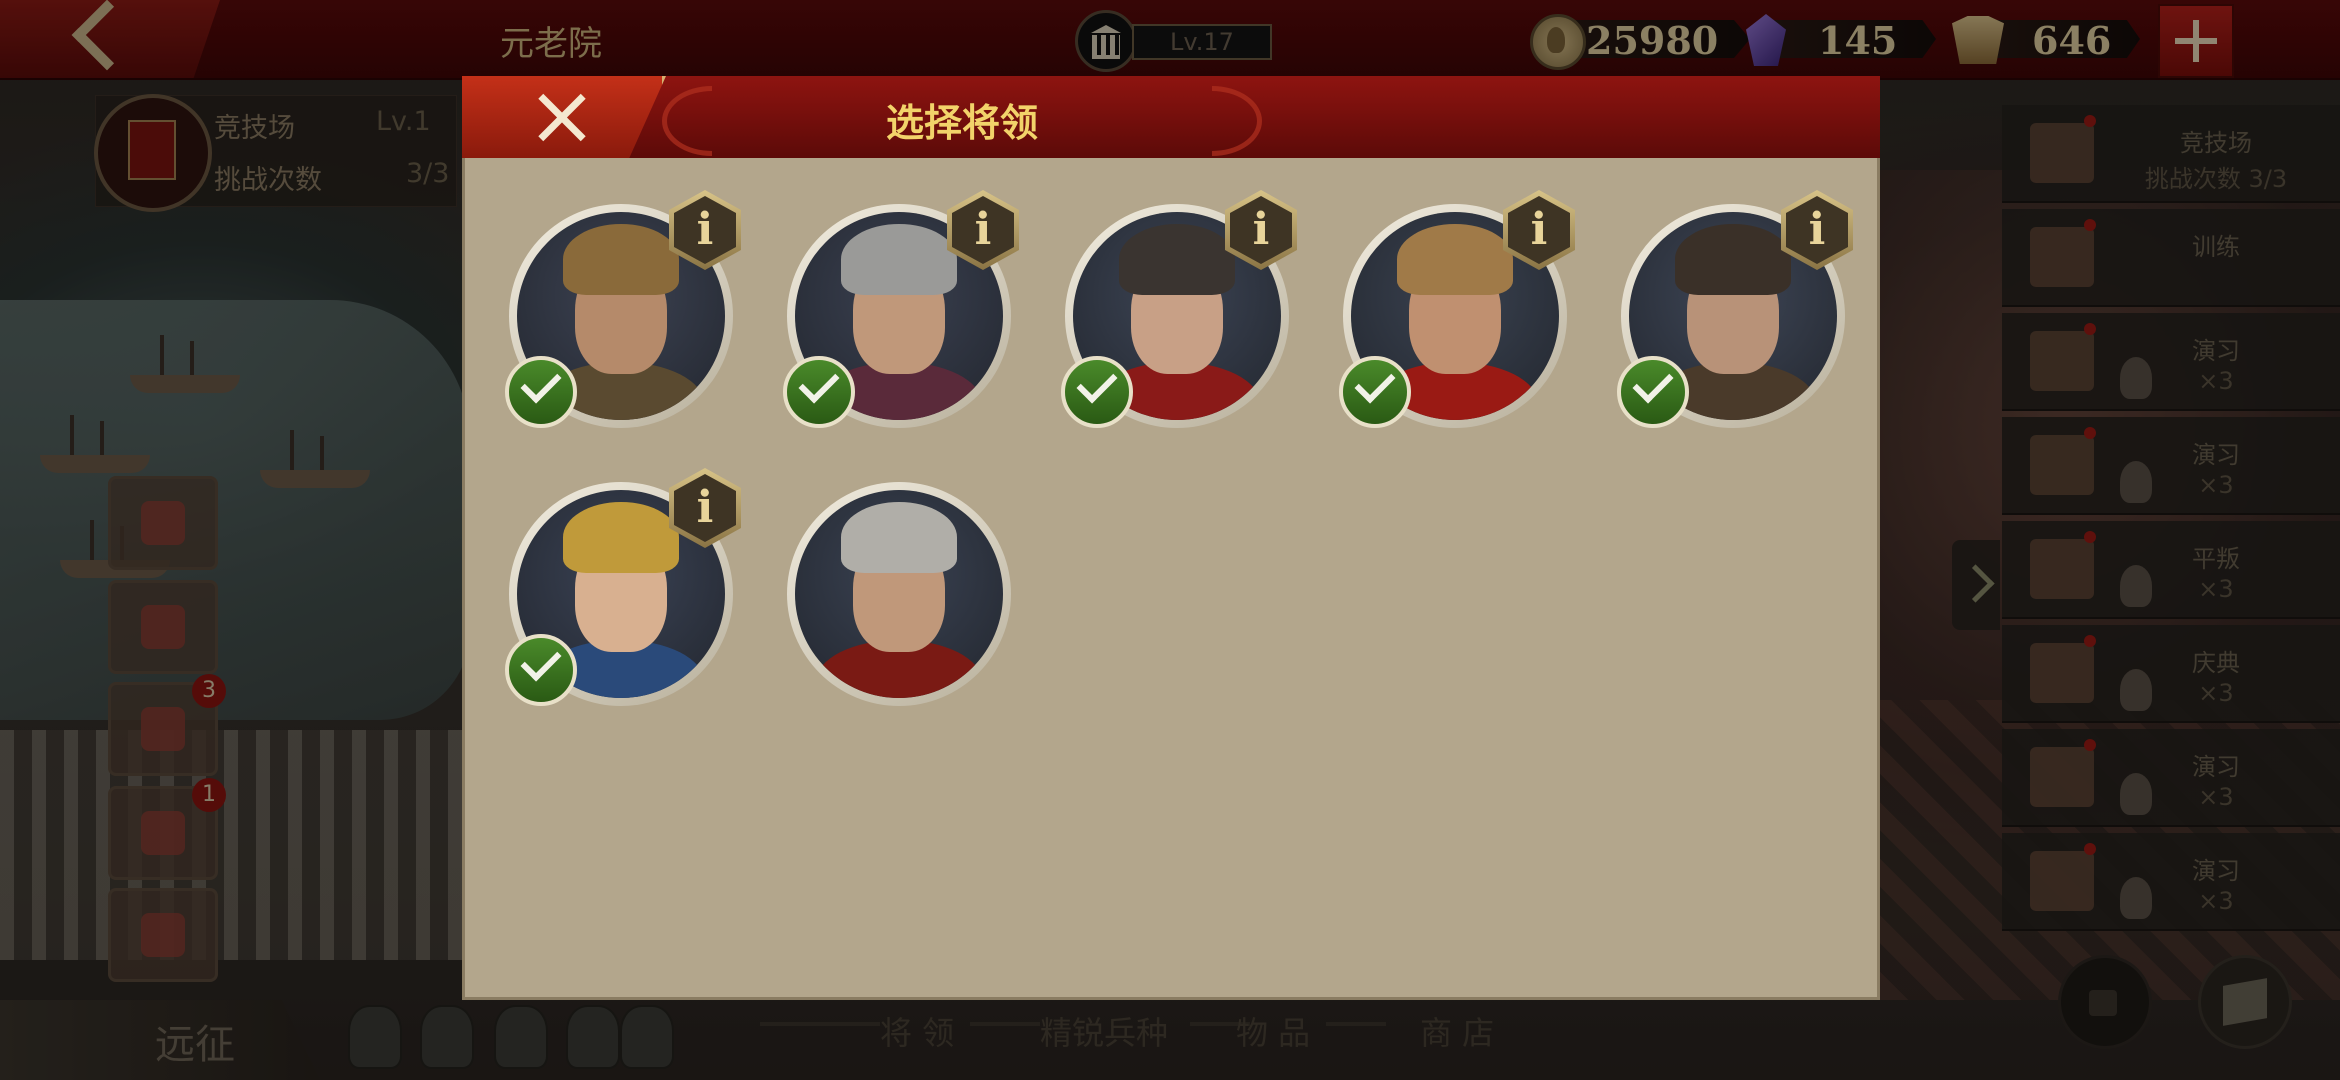 The image size is (2340, 1080). What do you see at coordinates (961, 123) in the screenshot?
I see `modal-title: 选择将领` at bounding box center [961, 123].